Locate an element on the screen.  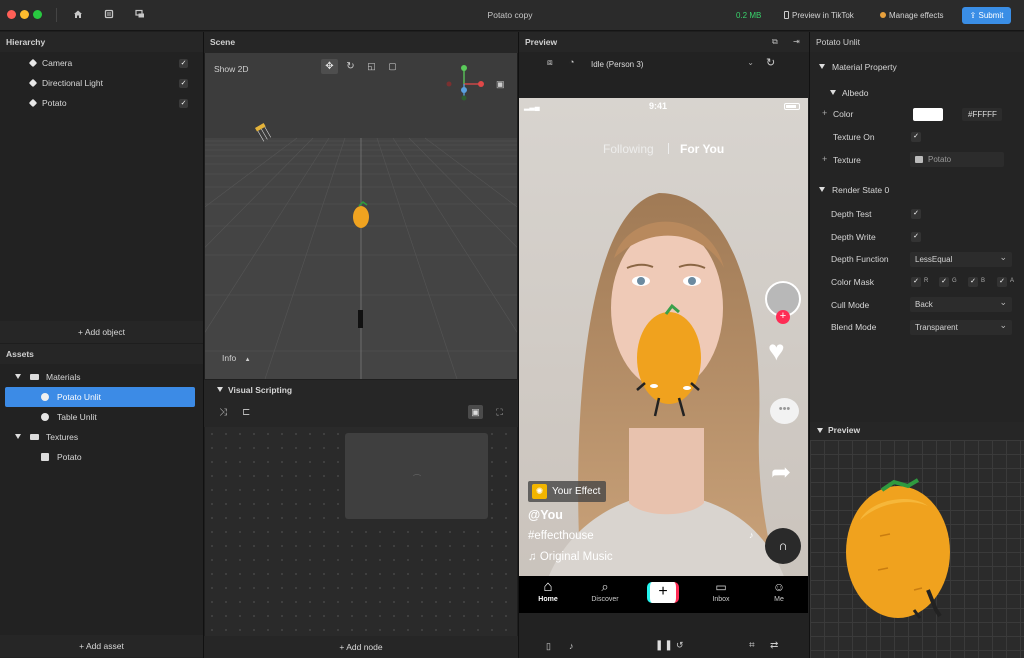
expand-icon: ⛶ is located at coordinates (499, 412).